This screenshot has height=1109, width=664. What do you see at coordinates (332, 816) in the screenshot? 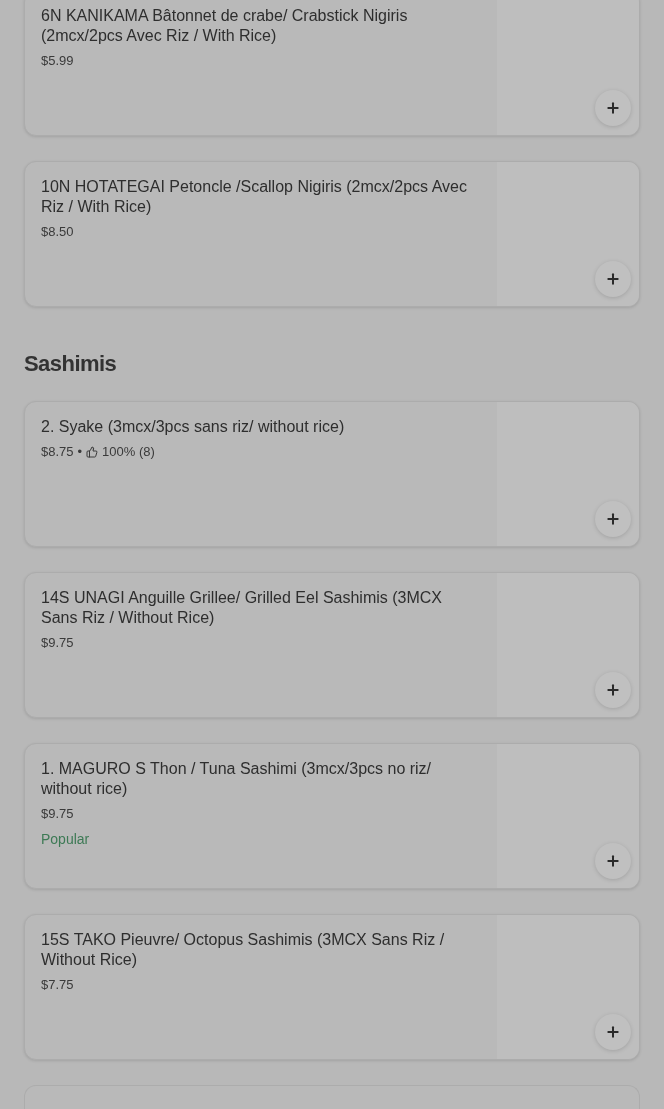
I see `menu-item-card: 1. MAGURO S Thon / Tuna Sashimi (3mcx/3pcs no riz/ without rice) $9.75 Popular` at bounding box center [332, 816].